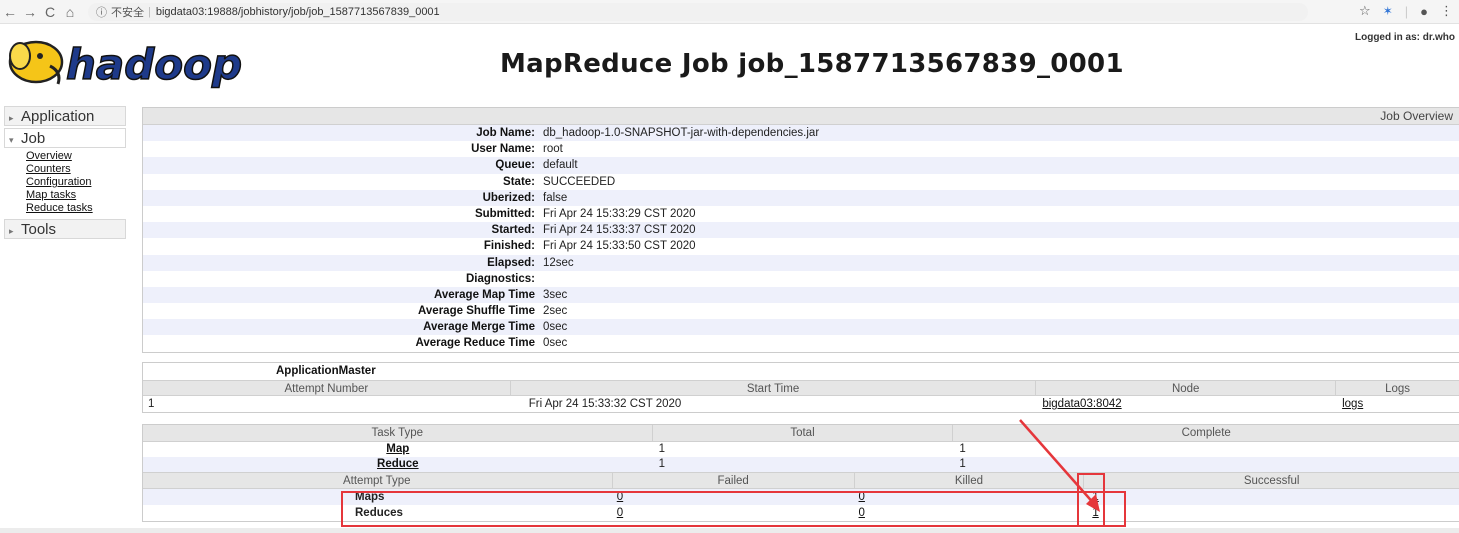 This screenshot has width=1459, height=533. What do you see at coordinates (70, 12) in the screenshot?
I see `home-icon: ⌂` at bounding box center [70, 12].